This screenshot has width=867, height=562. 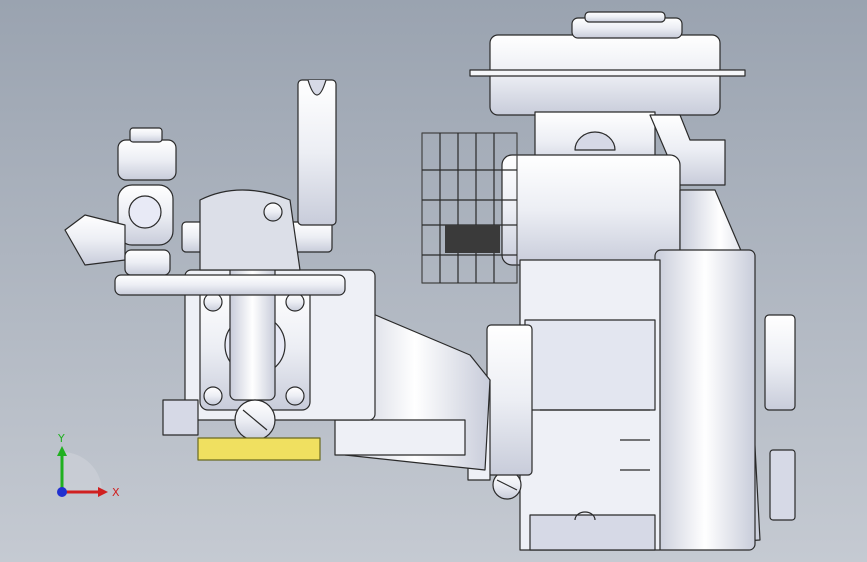 I want to click on y-axis-label: Y, so click(x=61, y=438).